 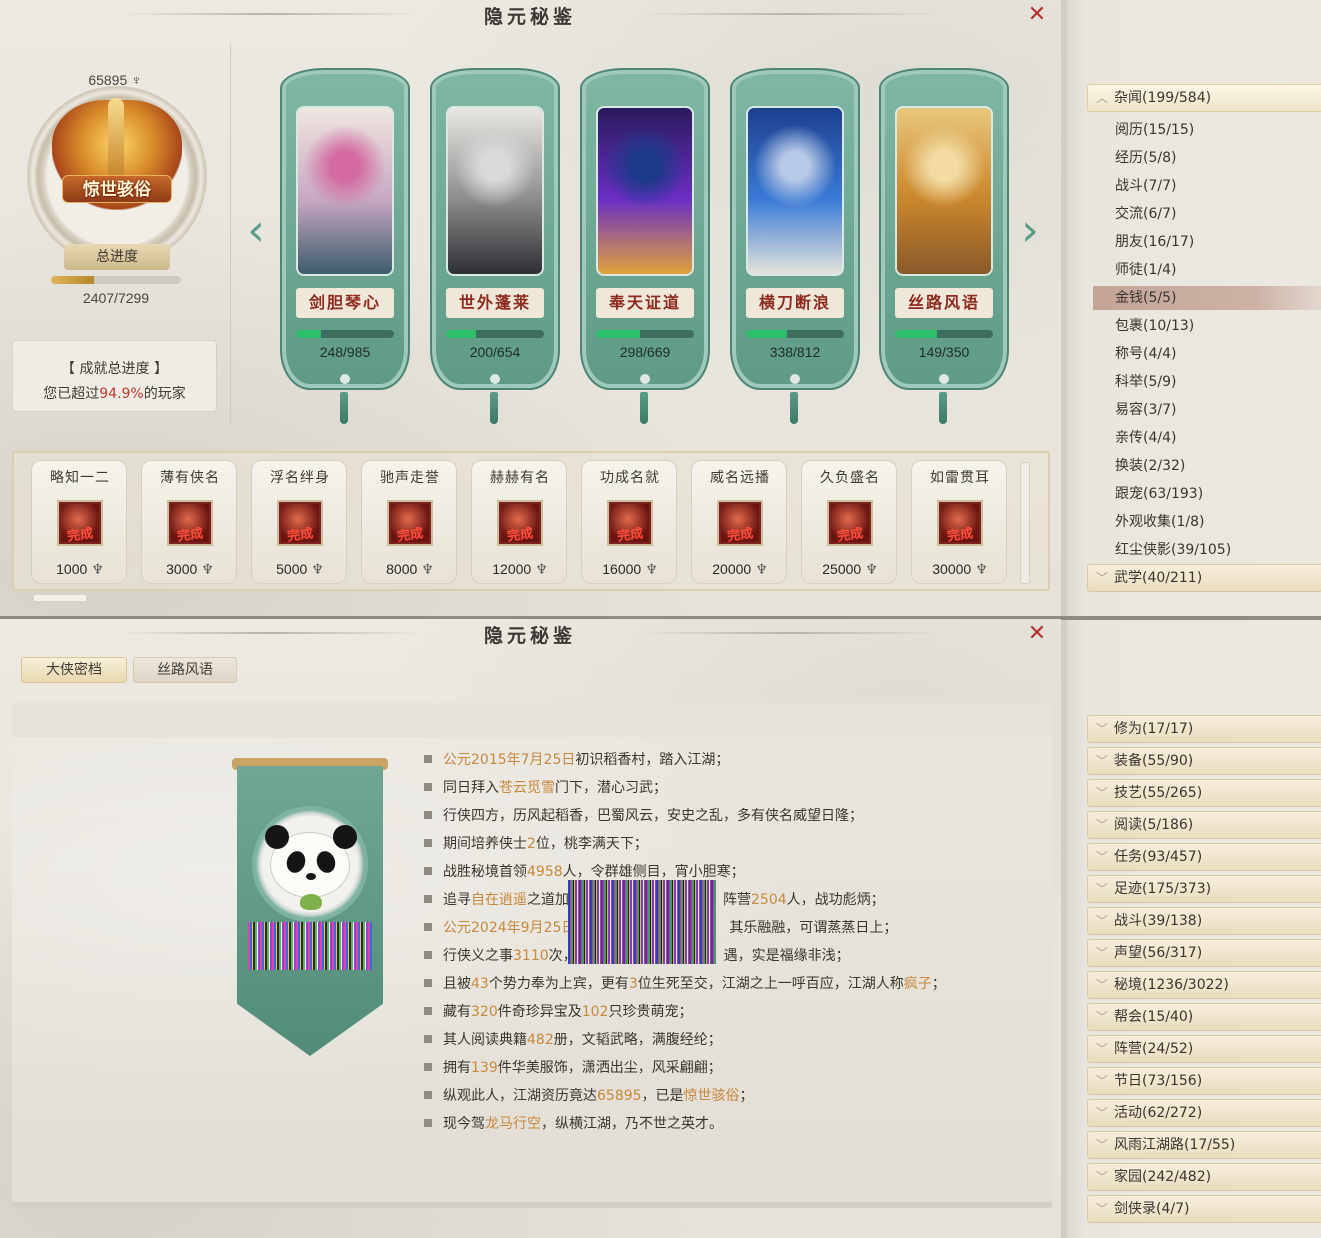 I want to click on highlight-text: 公元2015年7月25日, so click(x=509, y=760).